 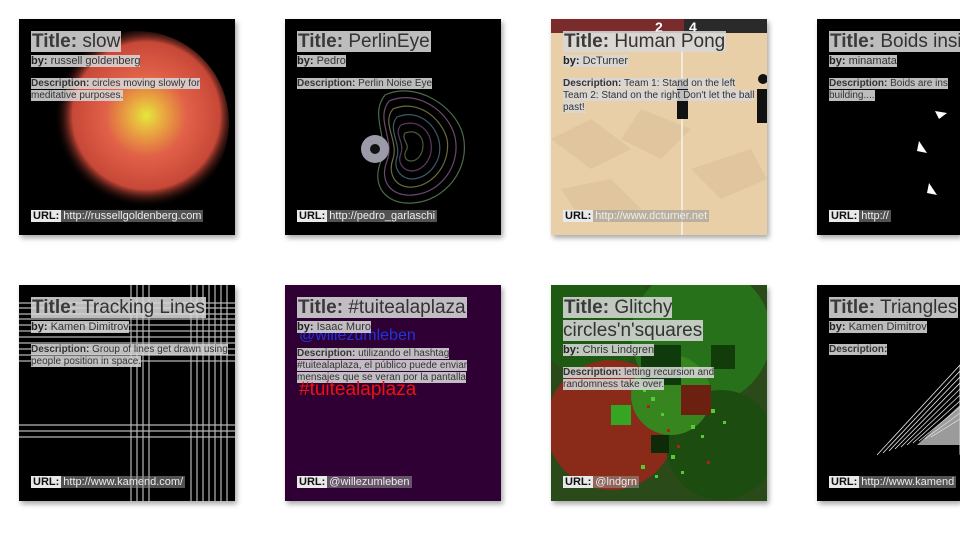 I want to click on project-url: URL: http://, so click(x=860, y=216).